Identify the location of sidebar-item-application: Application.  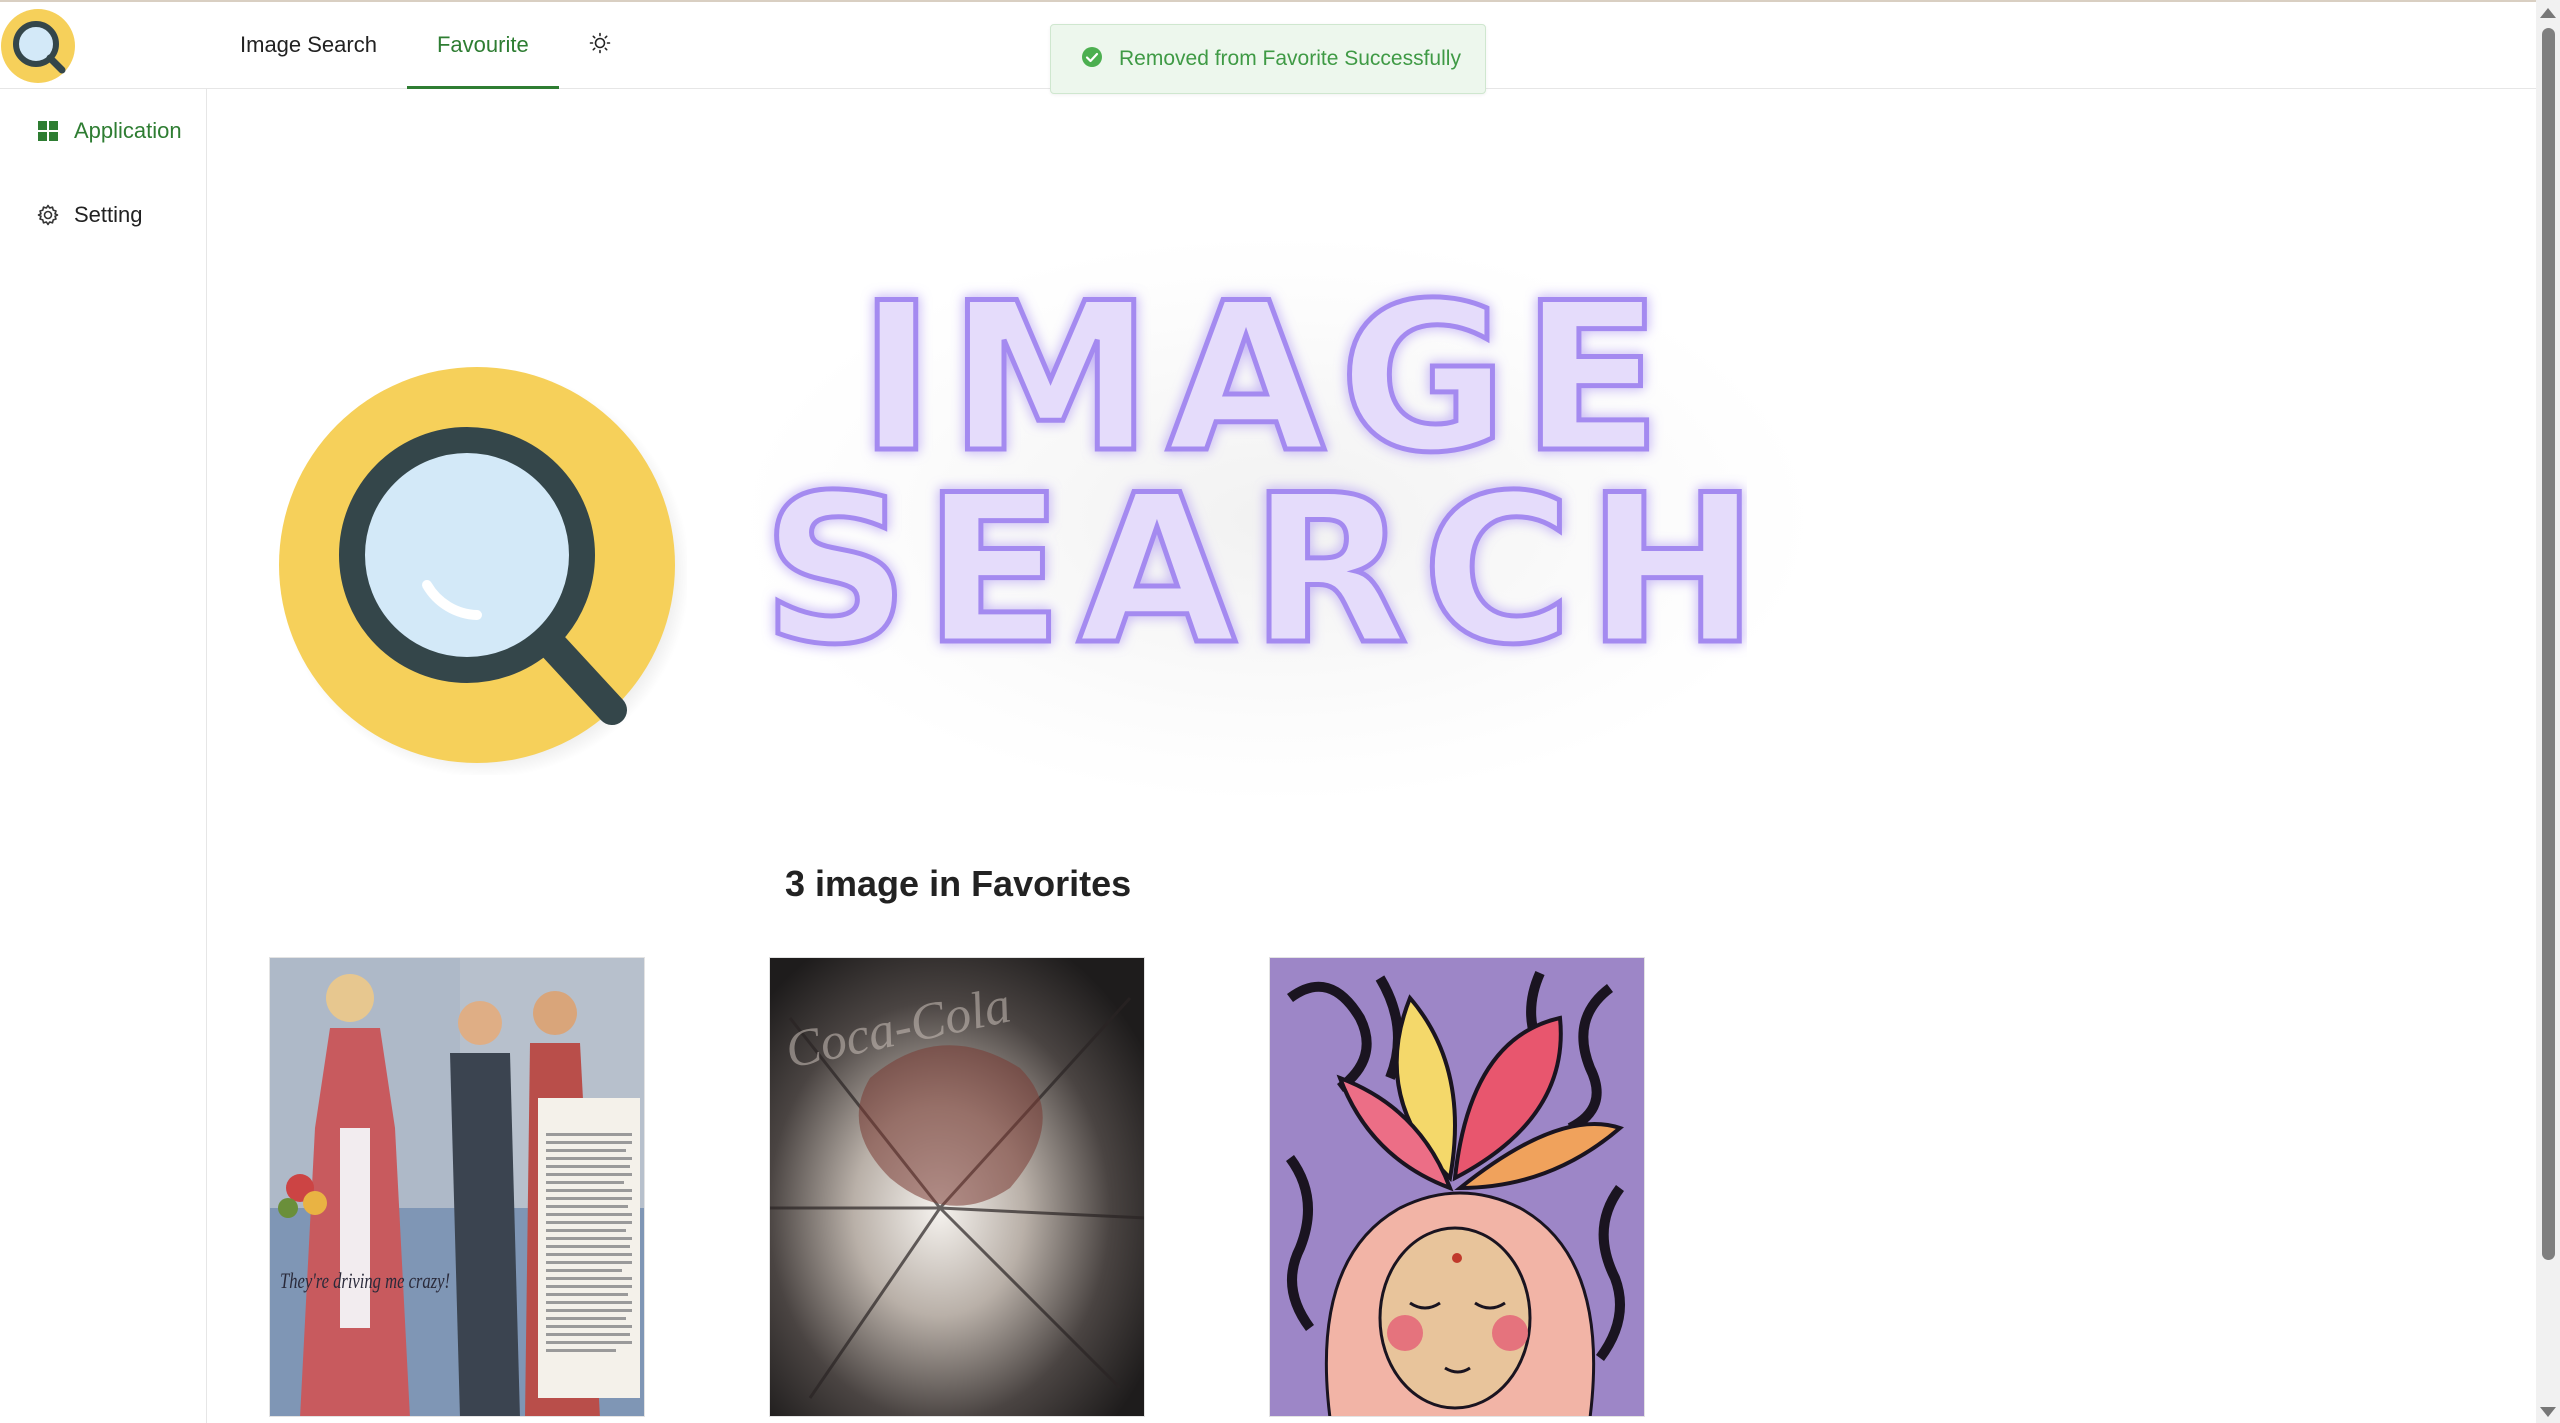
(109, 131).